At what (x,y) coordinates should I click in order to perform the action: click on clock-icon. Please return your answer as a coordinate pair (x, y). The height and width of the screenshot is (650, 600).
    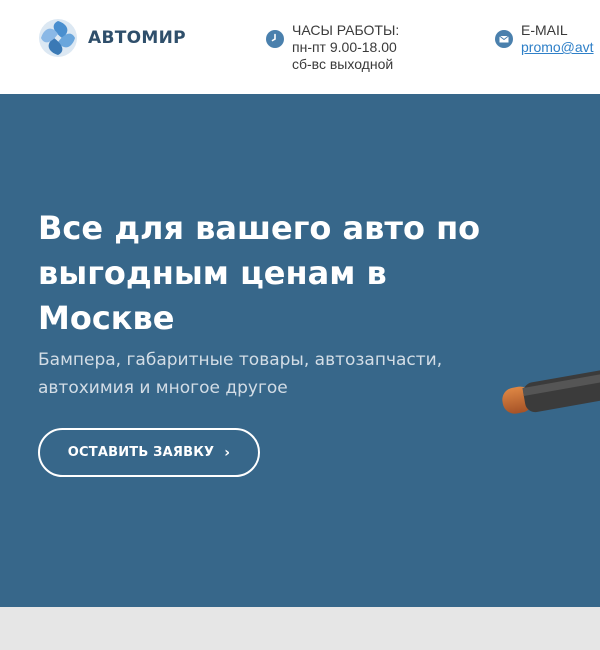
    Looking at the image, I should click on (275, 39).